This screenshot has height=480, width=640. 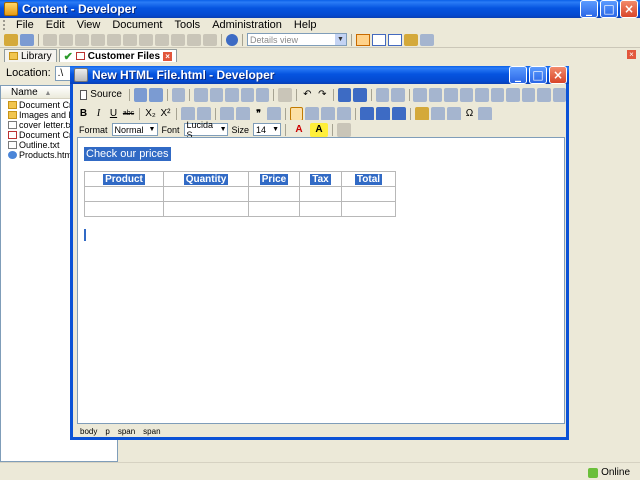 I want to click on back-icon, so click(x=146, y=39).